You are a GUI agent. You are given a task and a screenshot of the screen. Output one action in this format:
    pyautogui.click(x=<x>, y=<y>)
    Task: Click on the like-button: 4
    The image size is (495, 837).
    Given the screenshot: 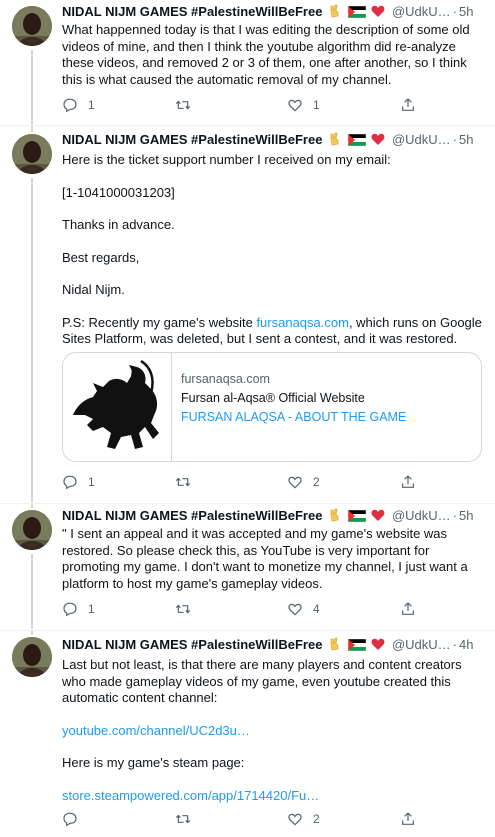 What is the action you would take?
    pyautogui.click(x=303, y=609)
    